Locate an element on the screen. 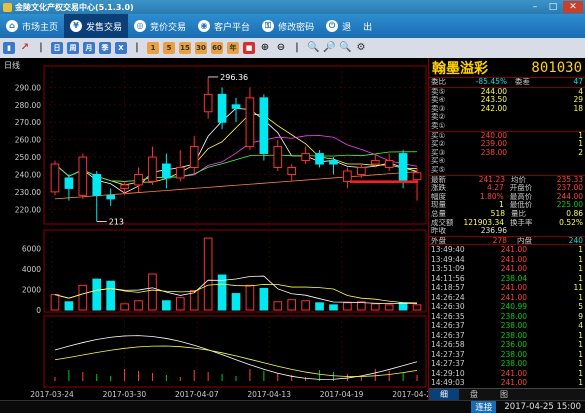 The width and height of the screenshot is (585, 413). stat-row: 成交额 121903.34 换手率 0.52% is located at coordinates (507, 223).